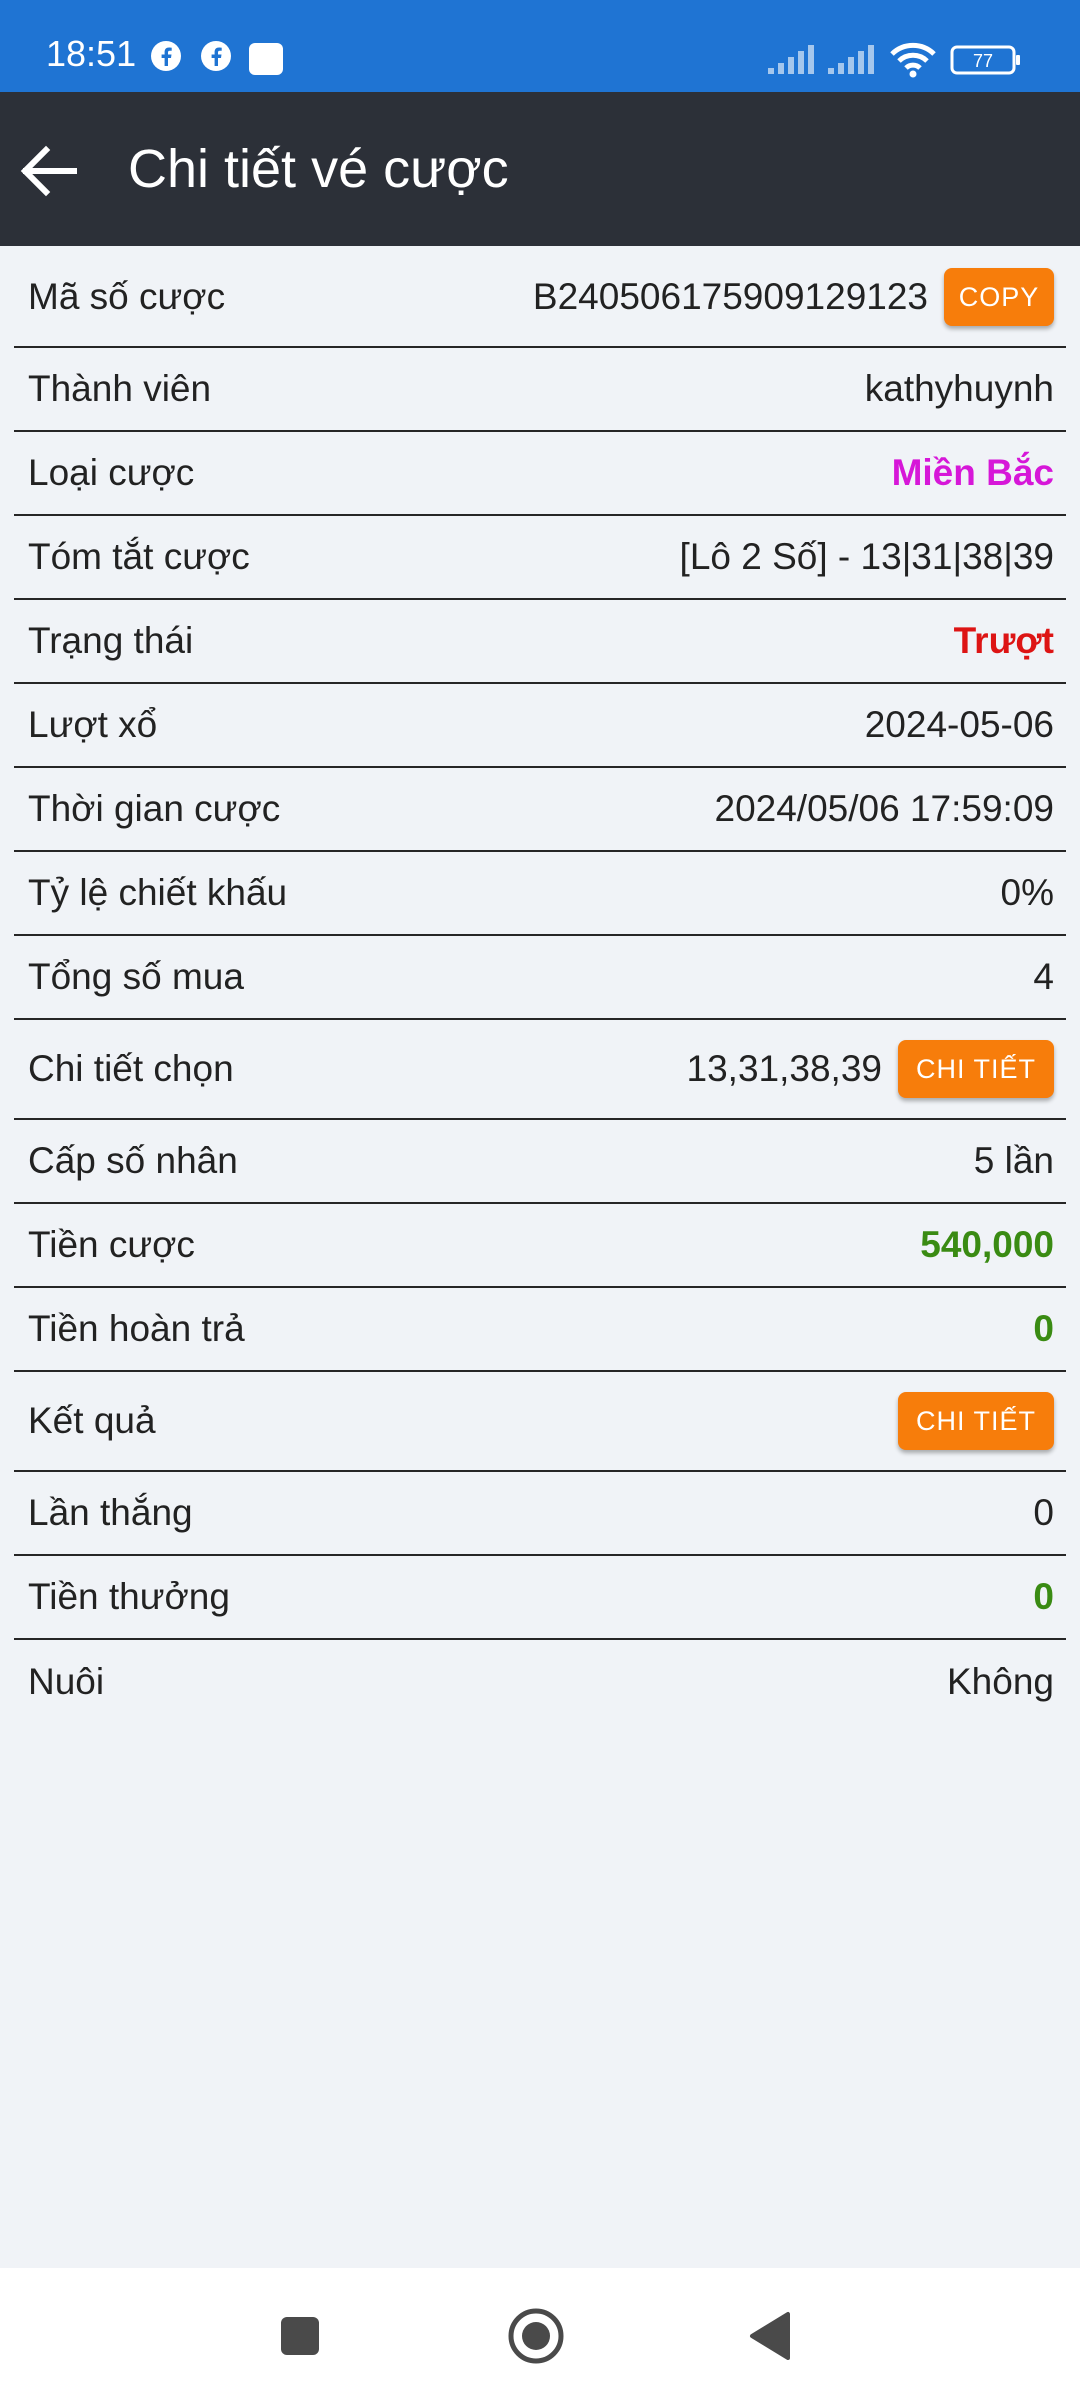  I want to click on row-label: Kết quả, so click(92, 1420).